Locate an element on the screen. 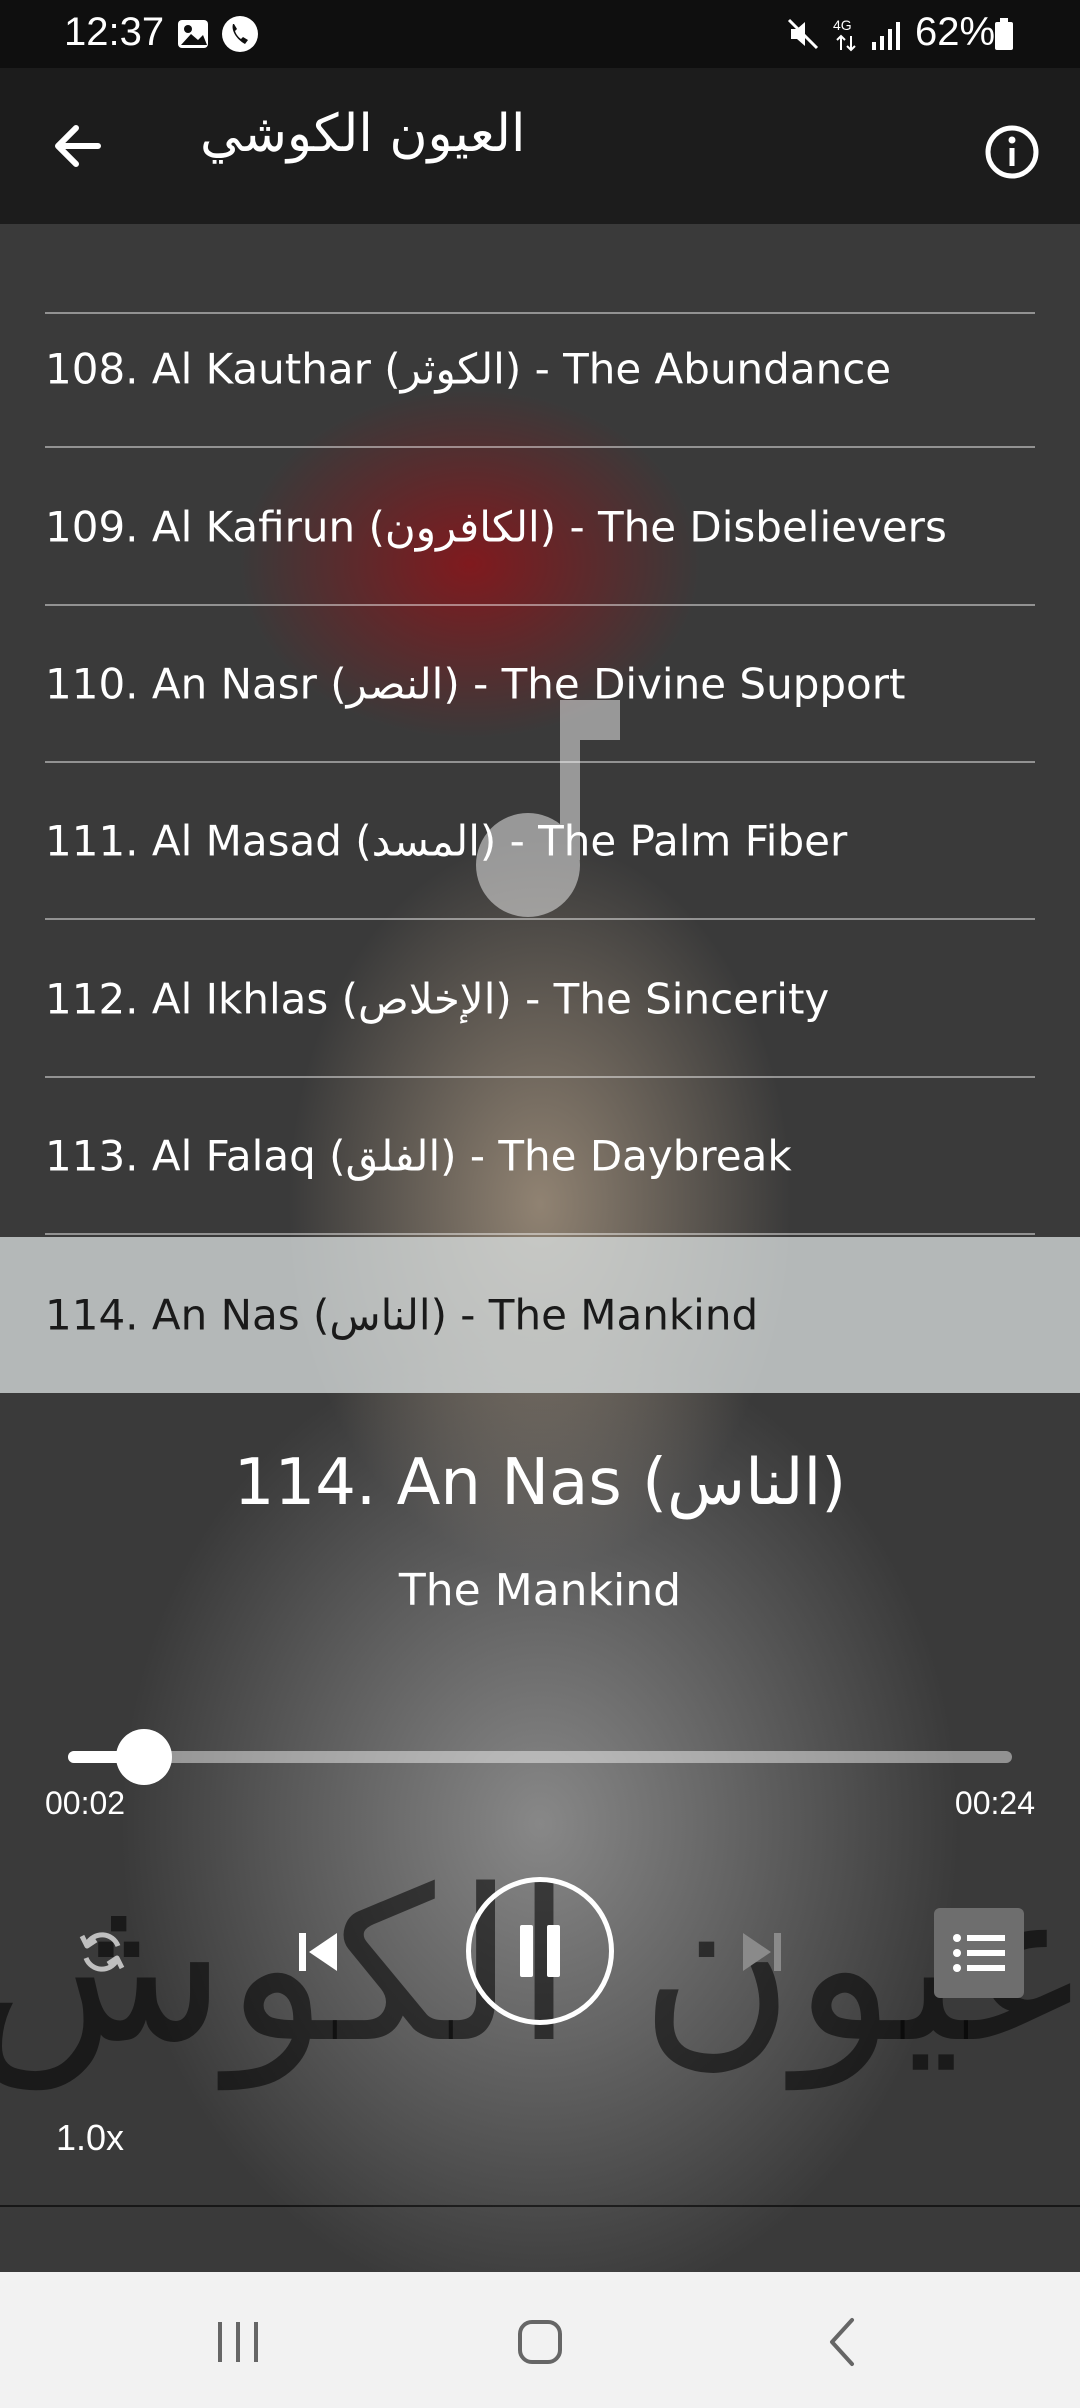 The width and height of the screenshot is (1080, 2408). phone-call-icon is located at coordinates (240, 34).